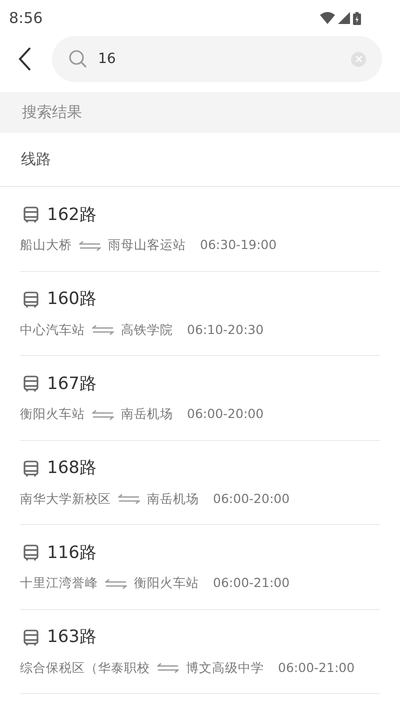  Describe the element at coordinates (52, 414) in the screenshot. I see `origin-stop: 衡阳火车站` at that location.